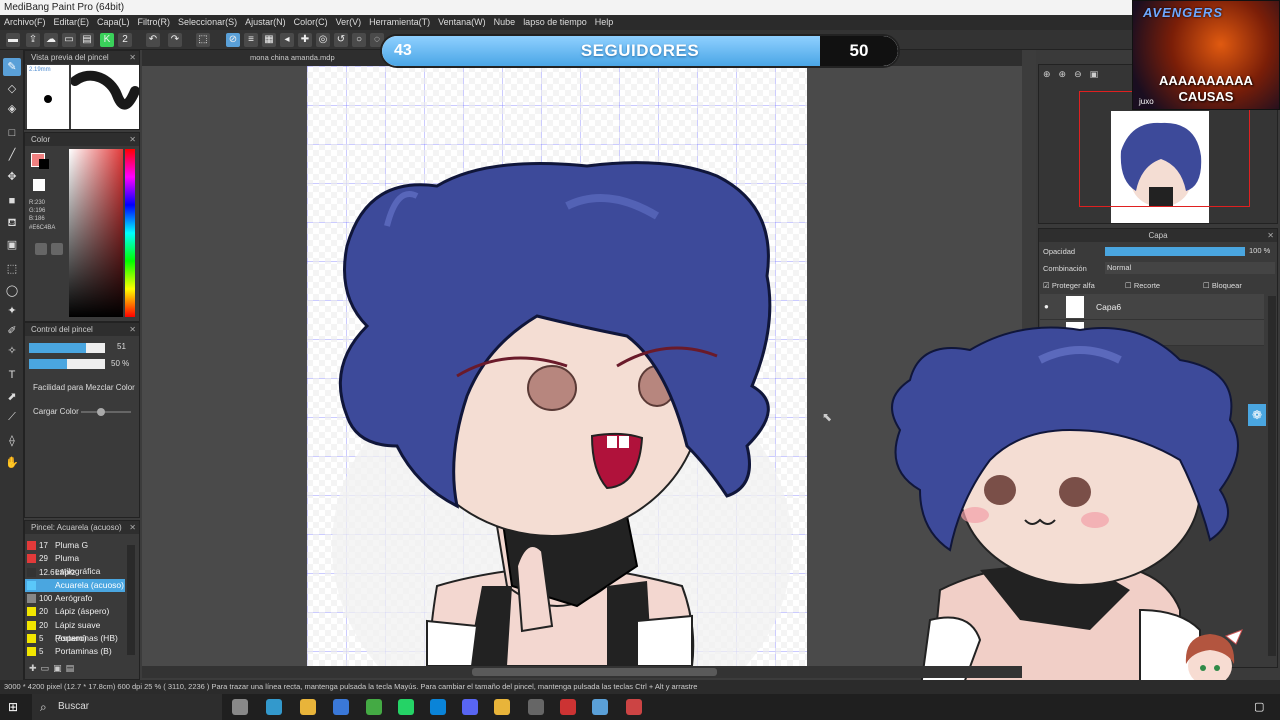 This screenshot has width=1280, height=720. Describe the element at coordinates (107, 40) in the screenshot. I see `k-icon: K` at that location.